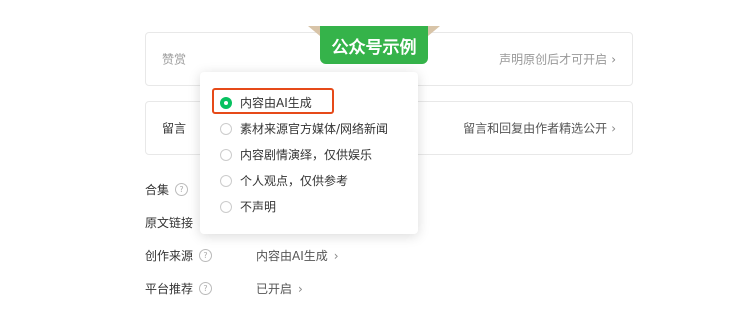 The width and height of the screenshot is (734, 324). Describe the element at coordinates (276, 103) in the screenshot. I see `option-label: 内容由AI生成` at that location.